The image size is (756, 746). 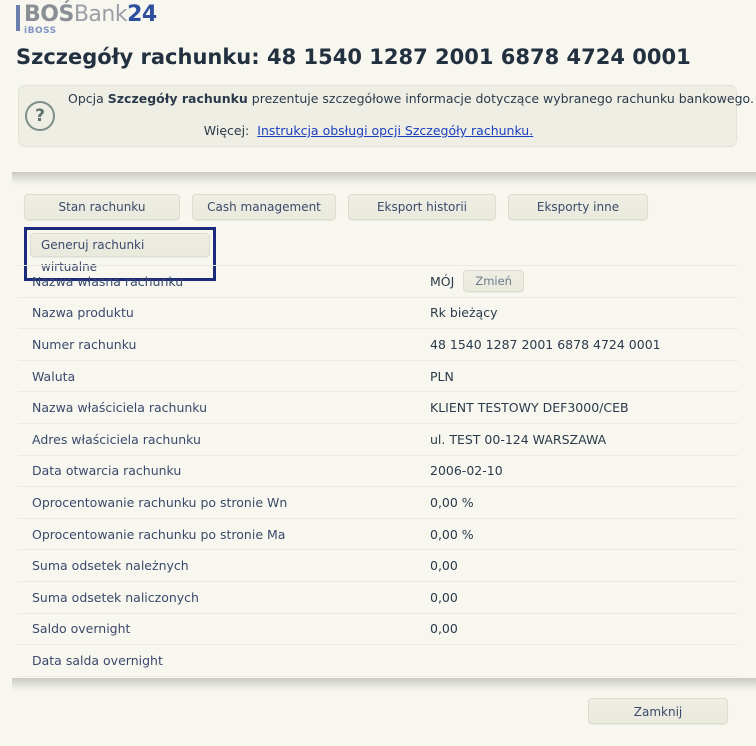 I want to click on tab-cash-management: Cash management, so click(x=264, y=207).